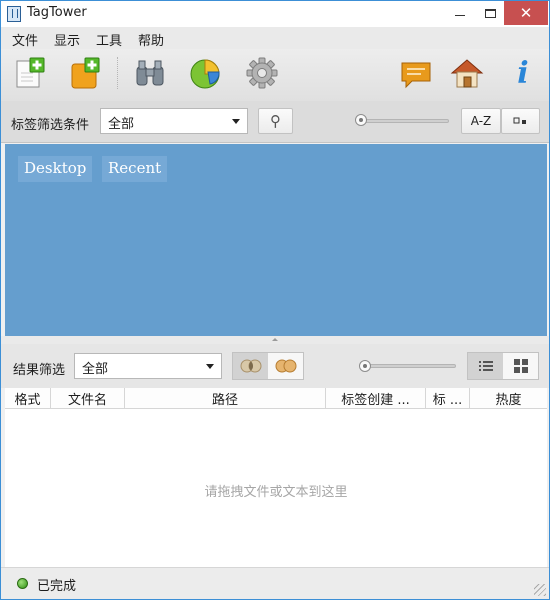 The image size is (550, 600). What do you see at coordinates (151, 39) in the screenshot?
I see `menu-help: 帮助` at bounding box center [151, 39].